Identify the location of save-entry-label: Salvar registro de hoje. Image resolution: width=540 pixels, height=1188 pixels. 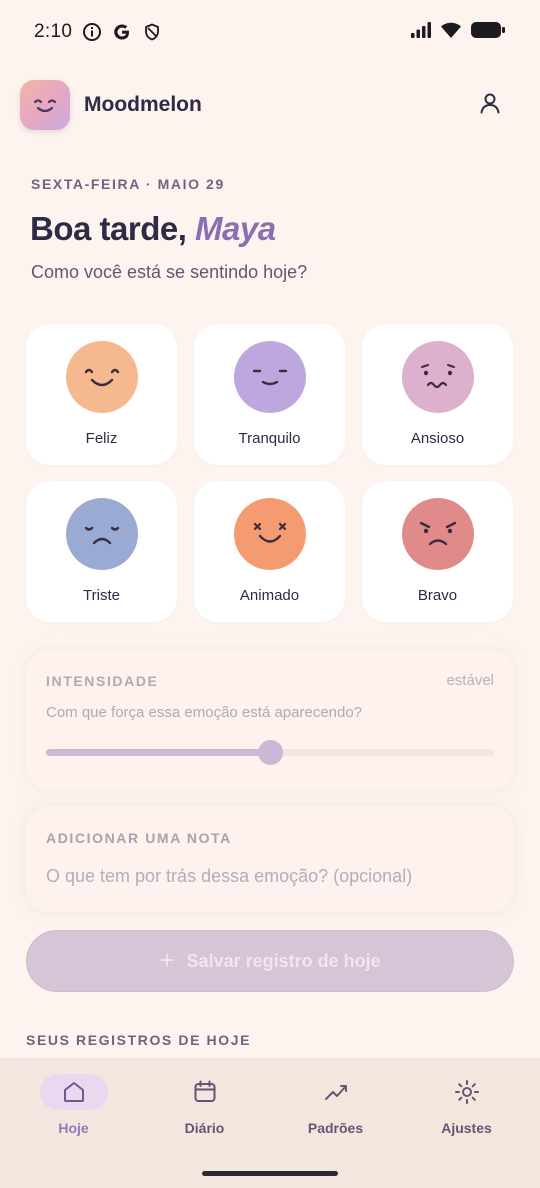
(283, 960).